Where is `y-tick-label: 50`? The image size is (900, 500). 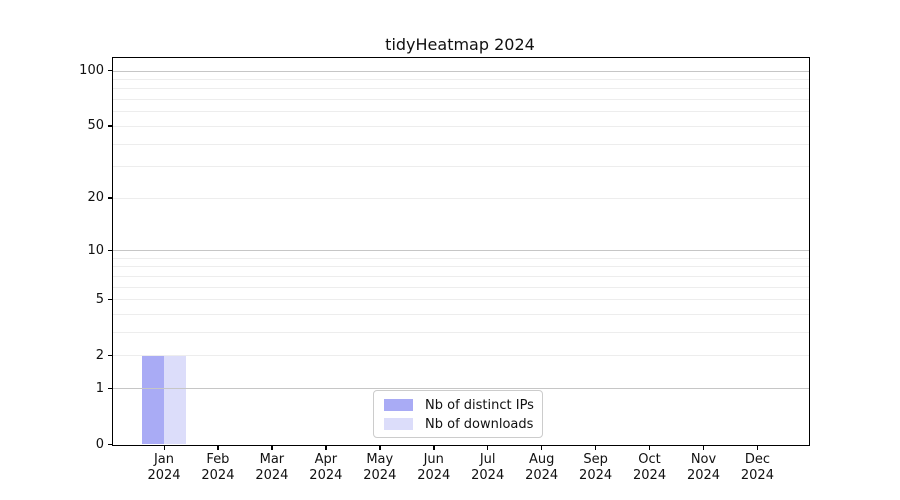
y-tick-label: 50 is located at coordinates (95, 126).